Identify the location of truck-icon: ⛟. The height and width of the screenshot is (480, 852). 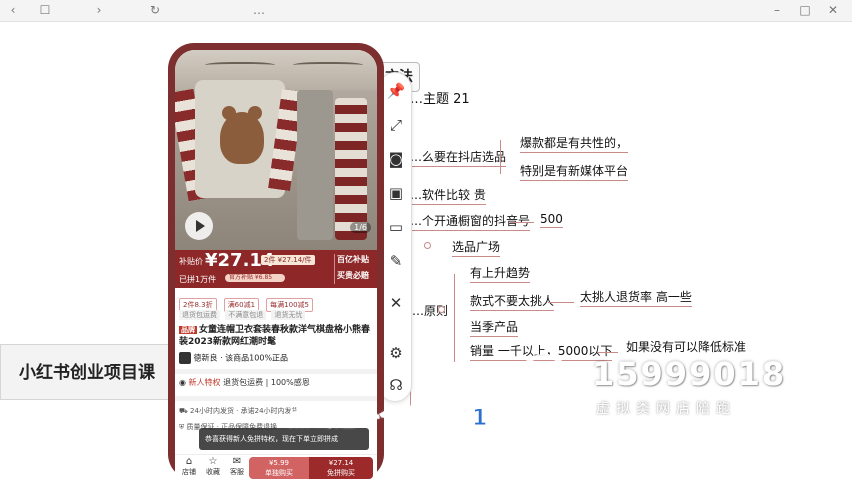
(185, 411).